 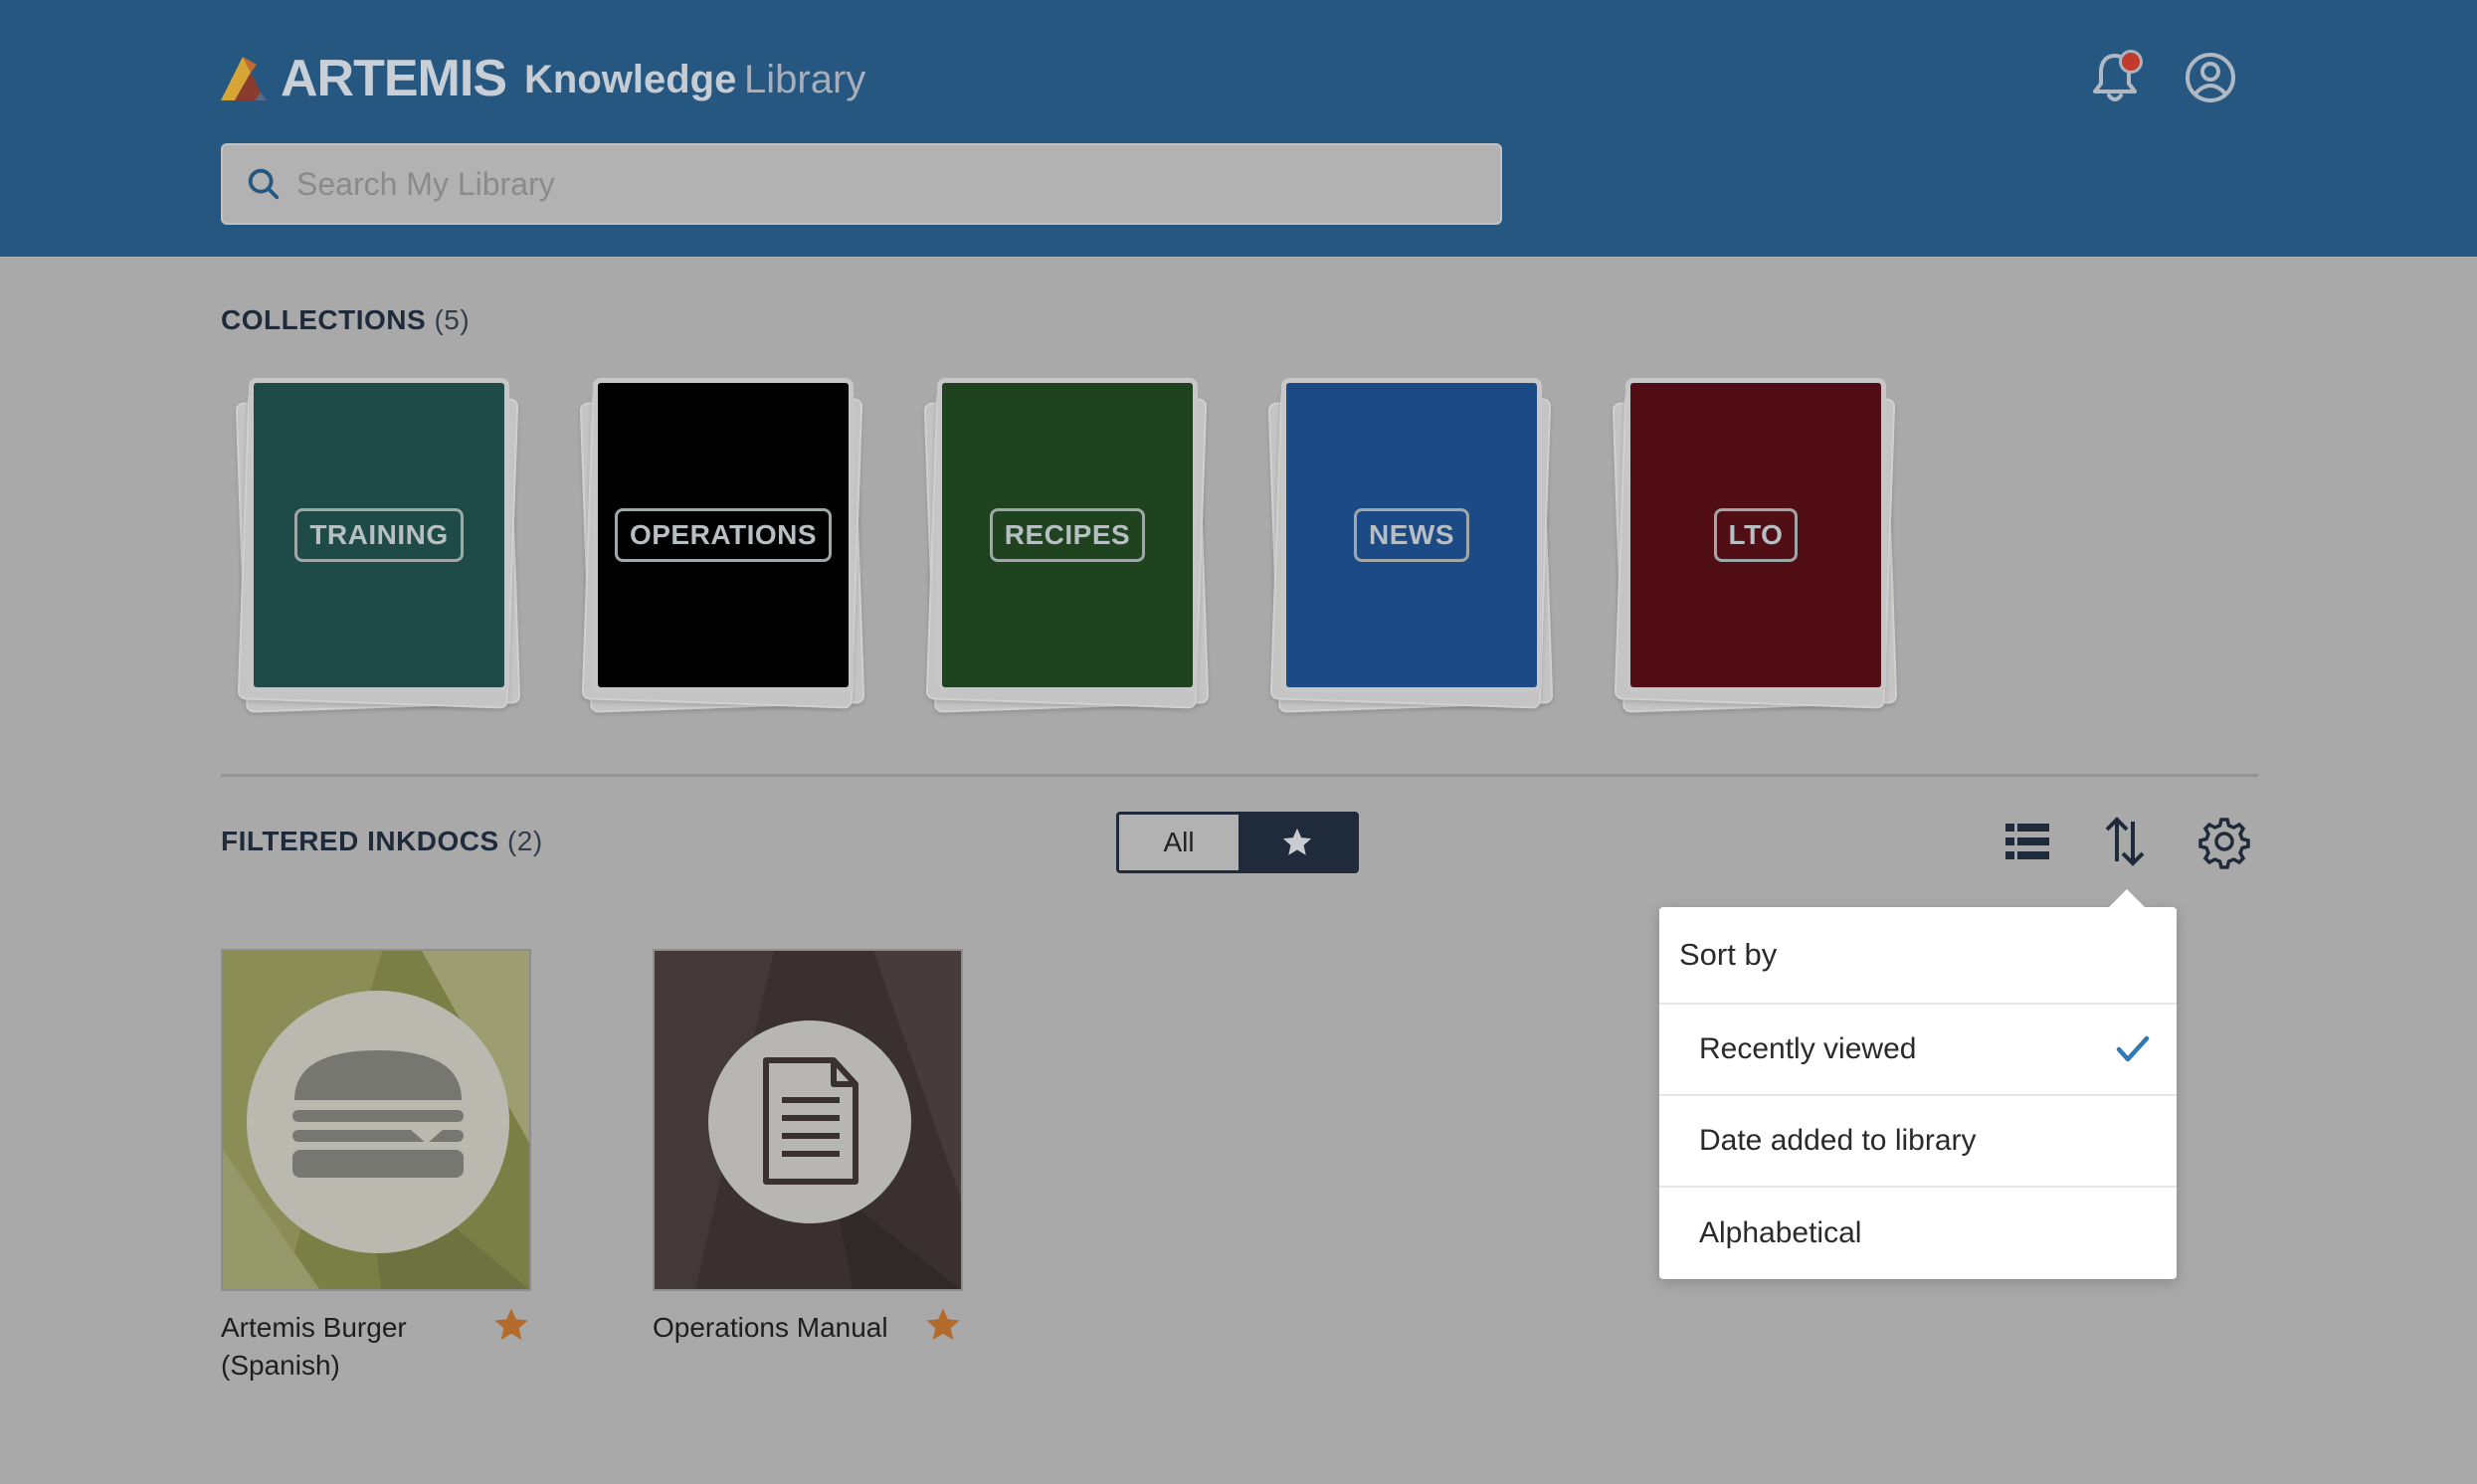 I want to click on filter-starred-button, so click(x=1297, y=842).